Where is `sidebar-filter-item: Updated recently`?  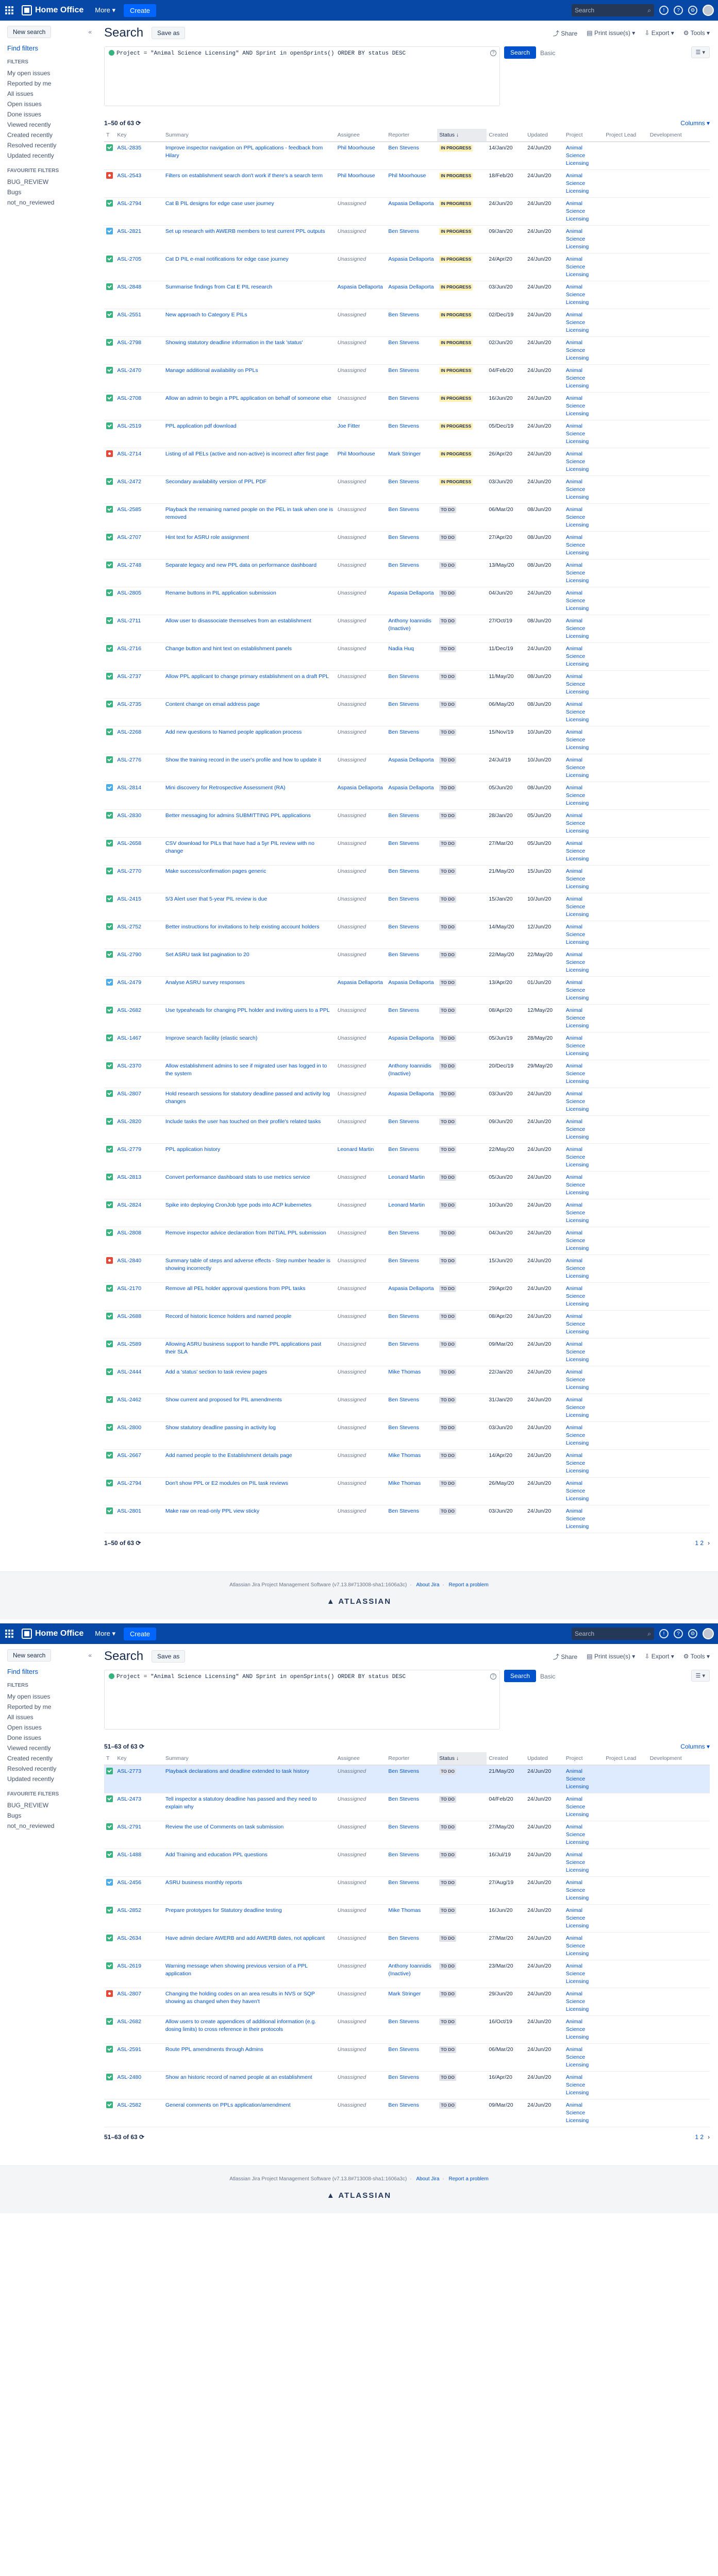 sidebar-filter-item: Updated recently is located at coordinates (50, 1779).